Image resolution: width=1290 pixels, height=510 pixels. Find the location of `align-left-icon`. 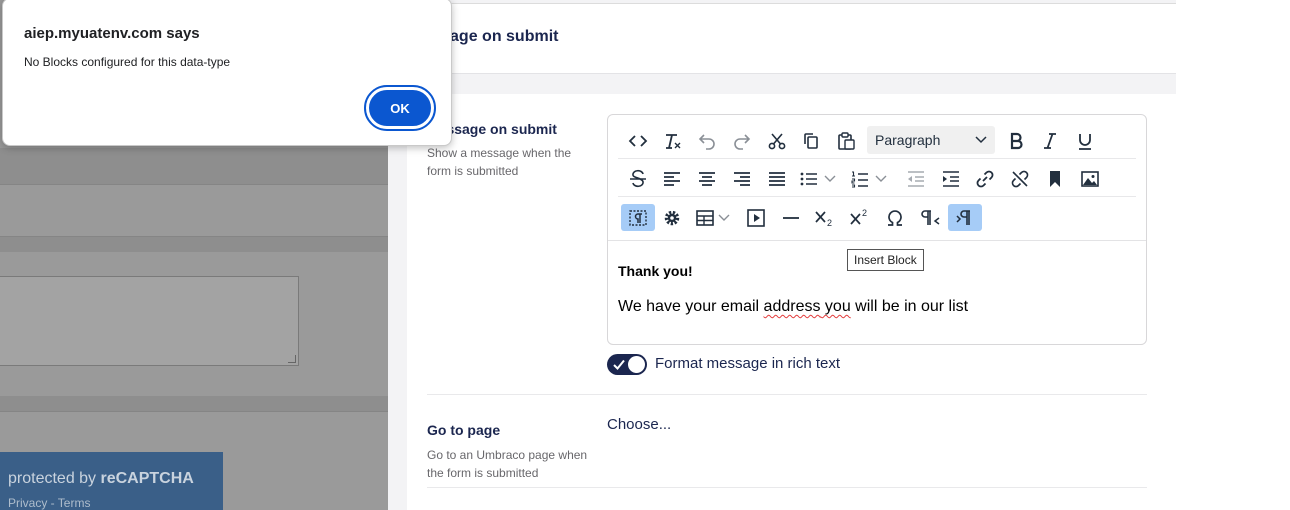

align-left-icon is located at coordinates (672, 178).